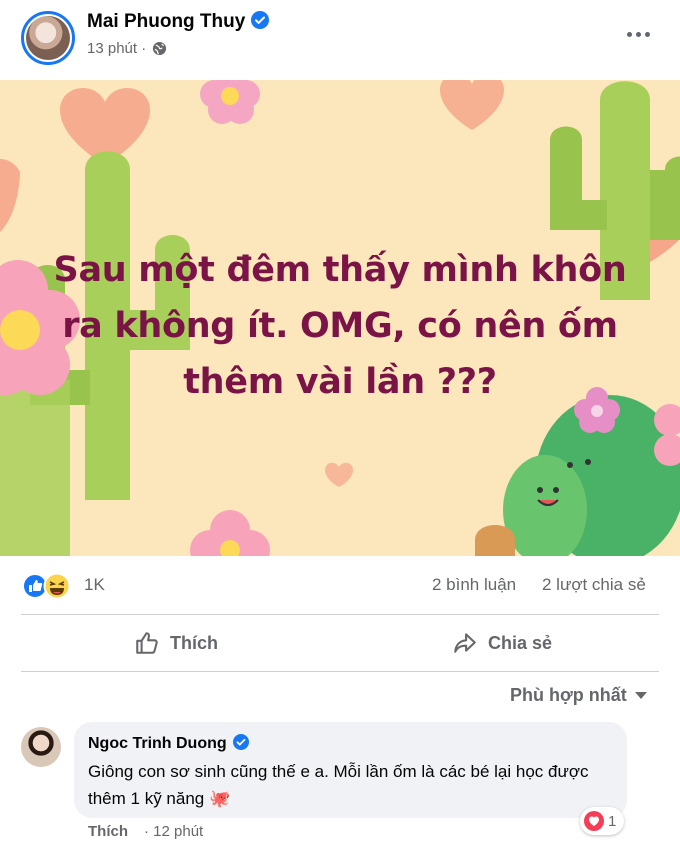 The width and height of the screenshot is (680, 845). I want to click on octopus-emoji: 🐙, so click(219, 798).